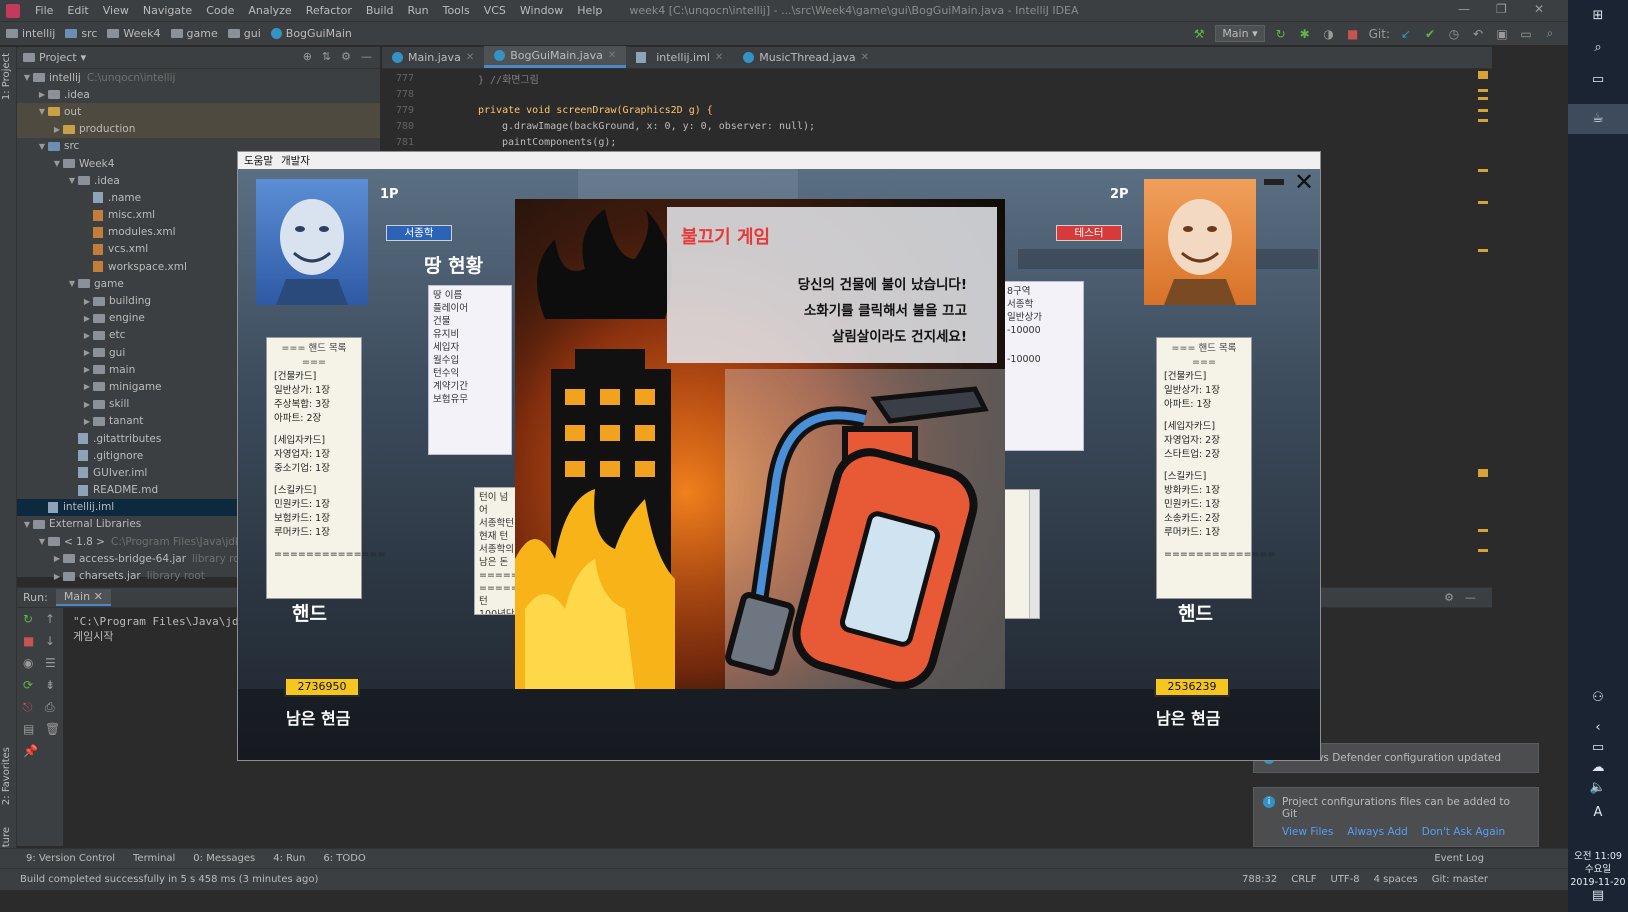  What do you see at coordinates (70, 858) in the screenshot?
I see `tool-tab-version-control: 9: Version Control` at bounding box center [70, 858].